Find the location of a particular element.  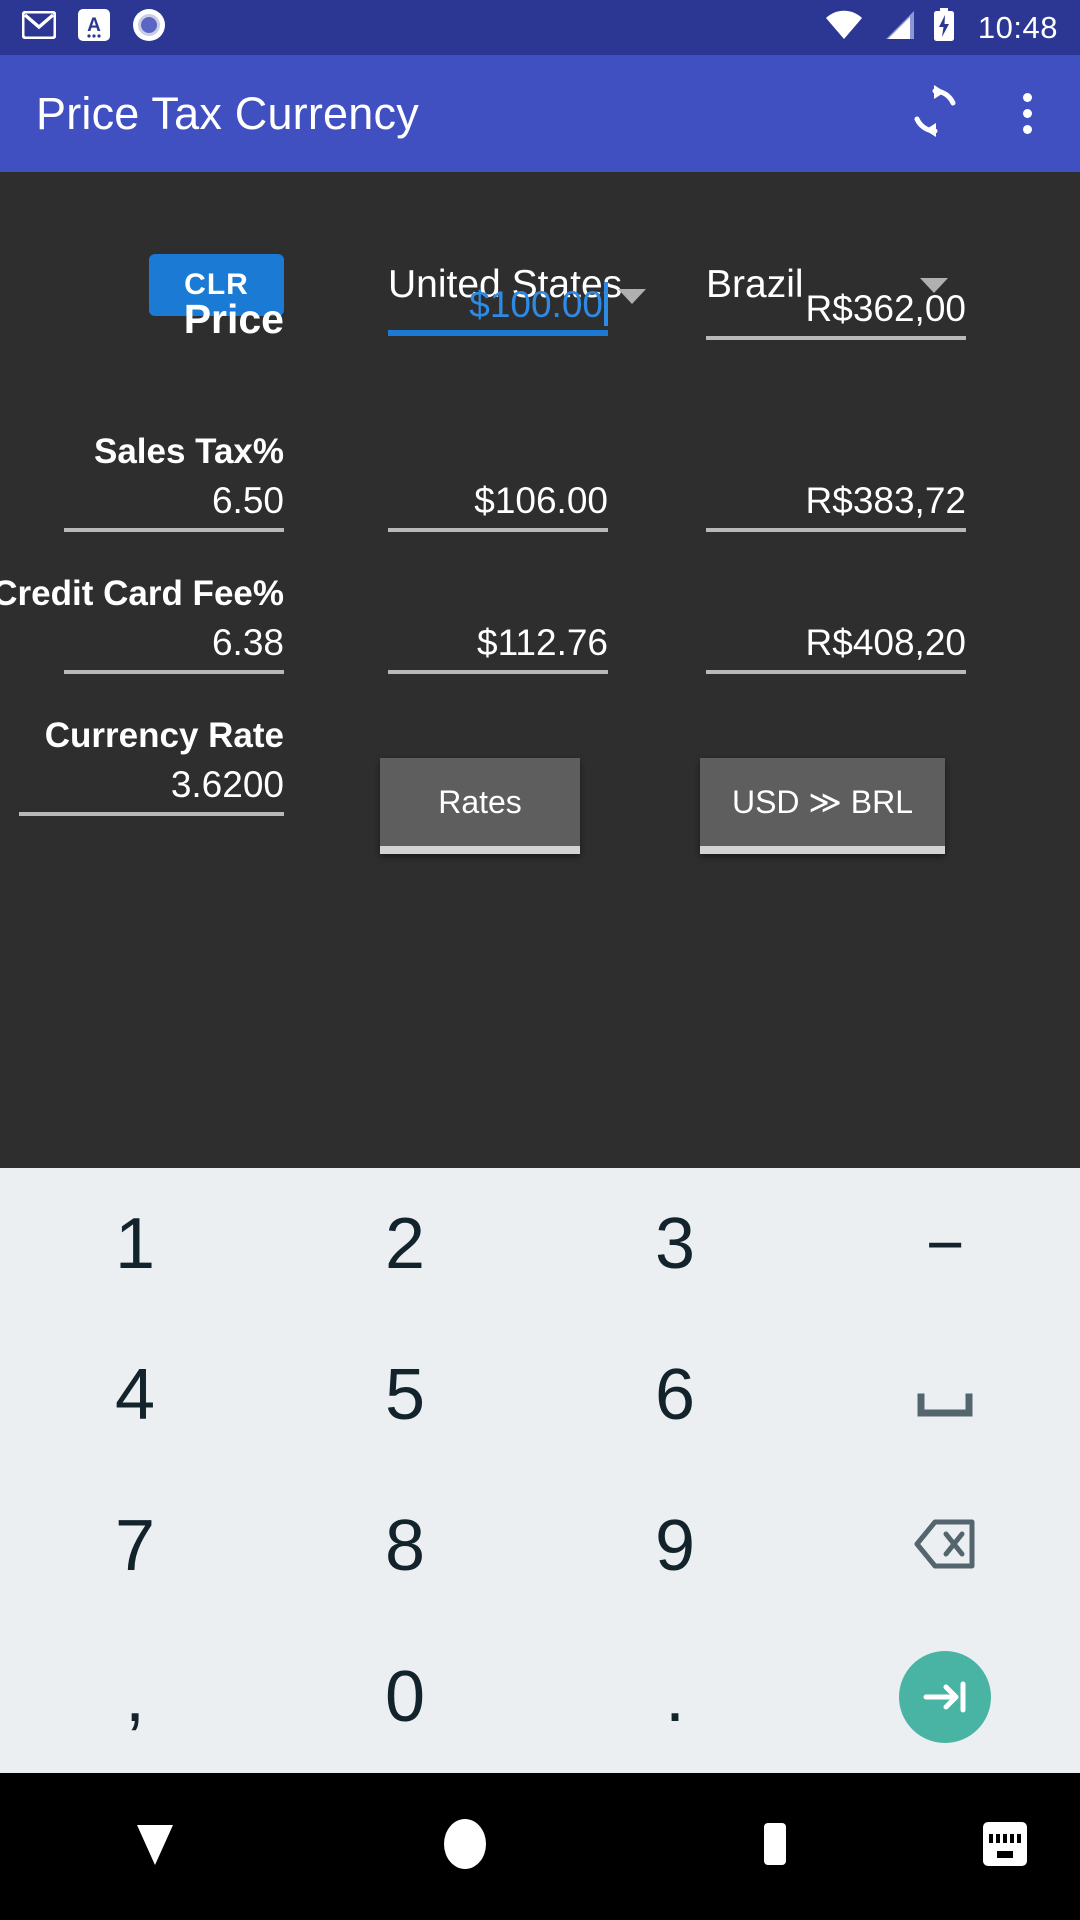

page-title: Price Tax Currency is located at coordinates (227, 113).